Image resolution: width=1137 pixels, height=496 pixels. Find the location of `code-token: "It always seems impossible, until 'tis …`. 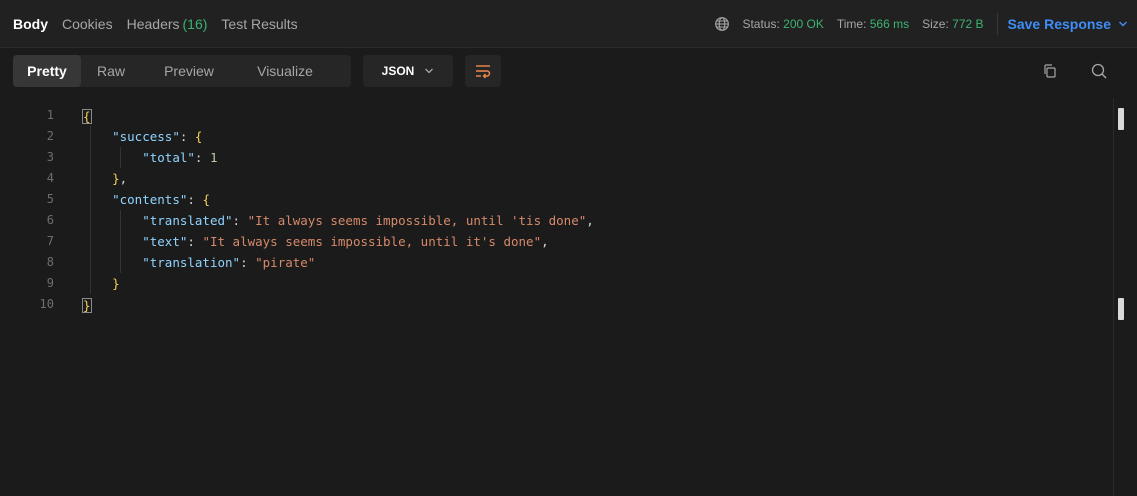

code-token: "It always seems impossible, until 'tis … is located at coordinates (417, 220).